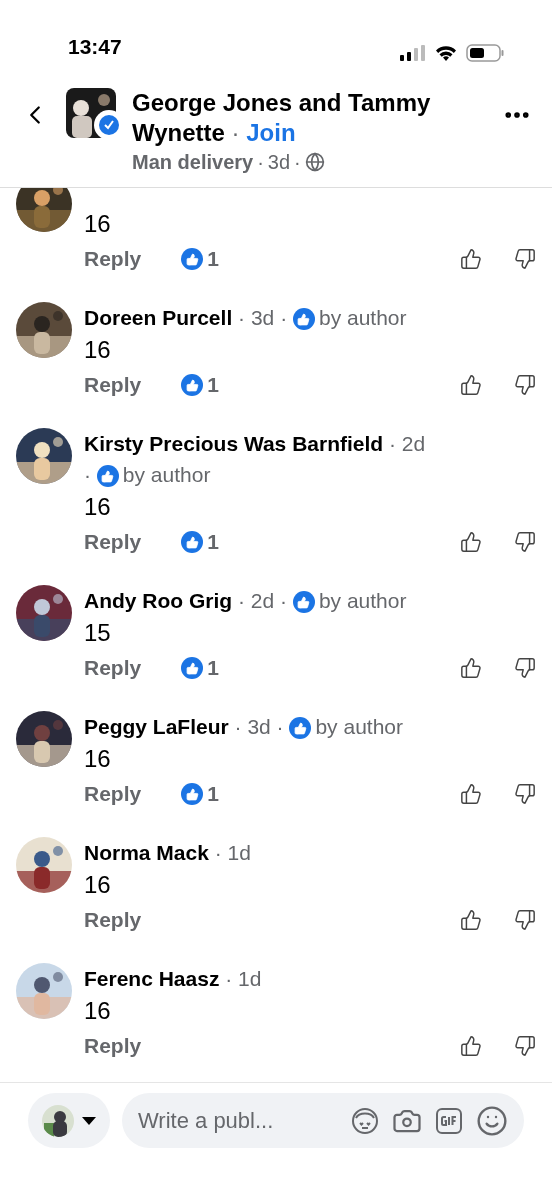 This screenshot has width=552, height=1200. I want to click on comment-text: 15, so click(98, 633).